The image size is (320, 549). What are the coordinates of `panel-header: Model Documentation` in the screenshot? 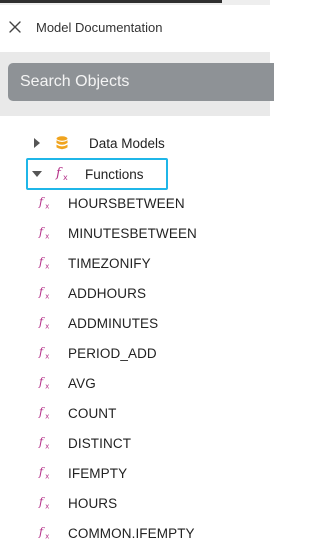 It's located at (135, 27).